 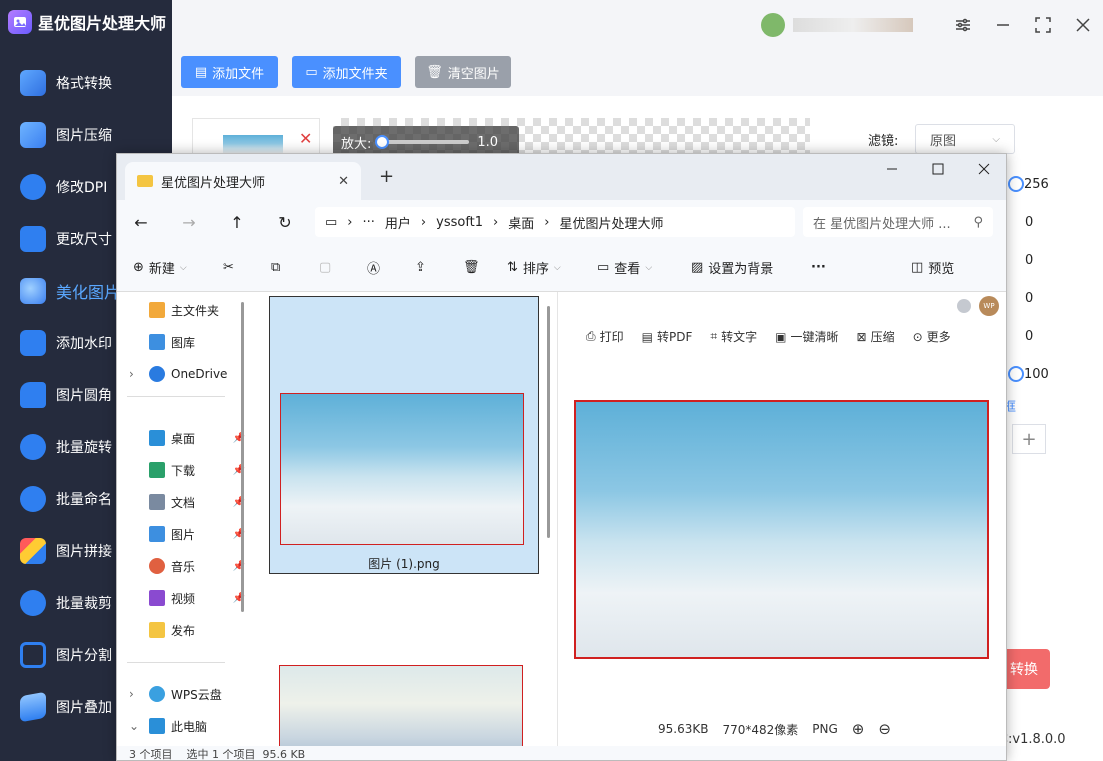 What do you see at coordinates (346, 72) in the screenshot?
I see `add-folder-button: ▭ 添加文件夹` at bounding box center [346, 72].